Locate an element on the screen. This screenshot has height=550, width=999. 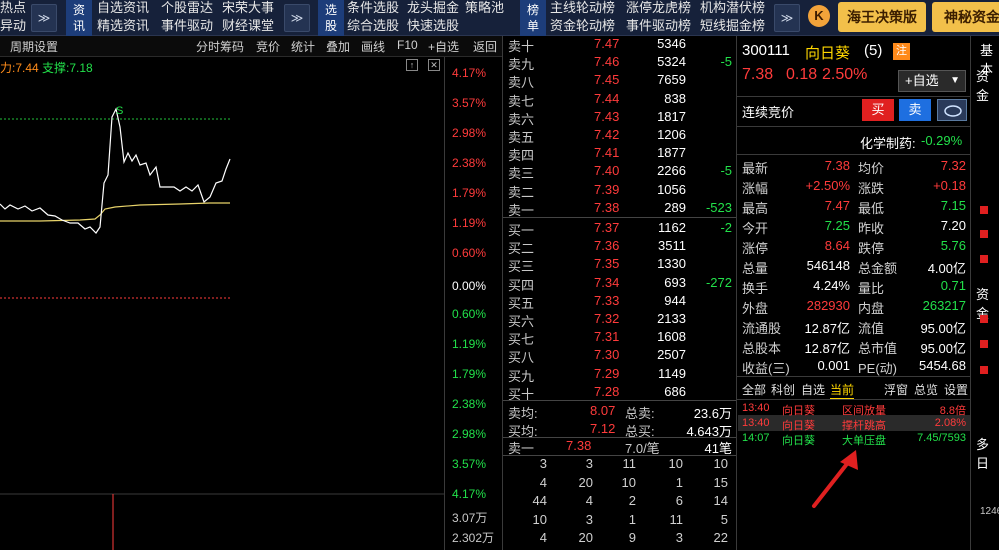
news-tab-current: 当前 is located at coordinates (842, 390).